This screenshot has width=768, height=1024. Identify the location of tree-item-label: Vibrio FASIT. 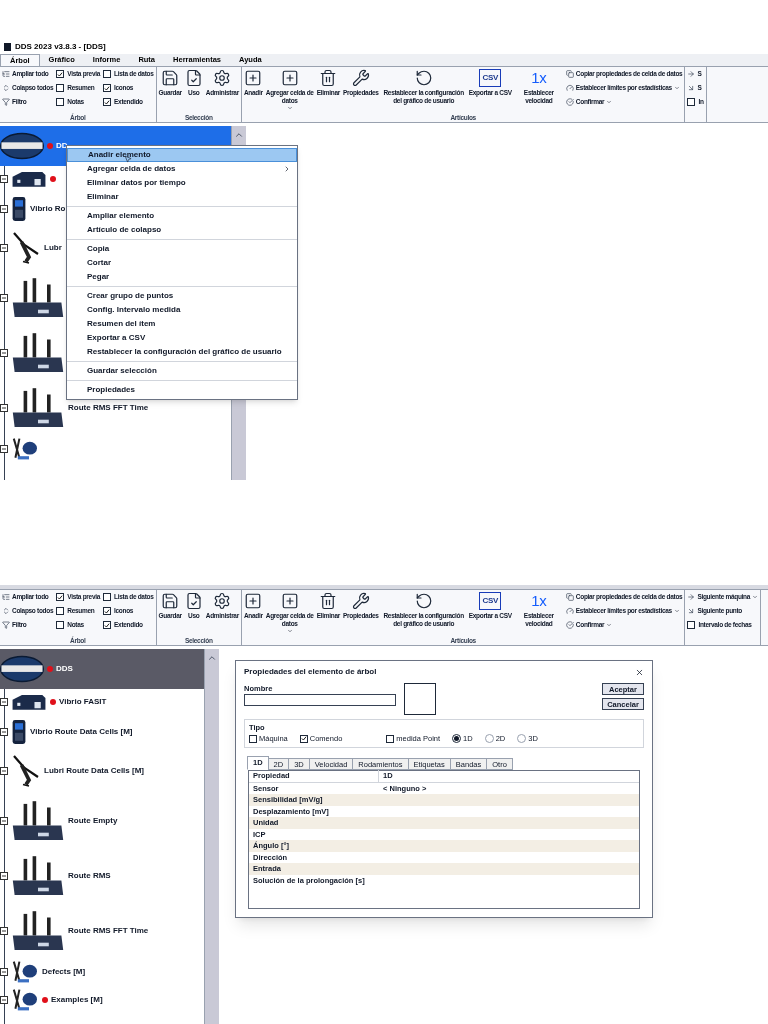
(83, 702).